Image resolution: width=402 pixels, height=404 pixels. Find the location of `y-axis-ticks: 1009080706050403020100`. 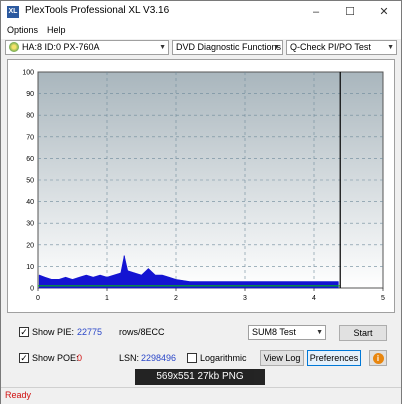

y-axis-ticks: 1009080706050403020100 is located at coordinates (28, 181).